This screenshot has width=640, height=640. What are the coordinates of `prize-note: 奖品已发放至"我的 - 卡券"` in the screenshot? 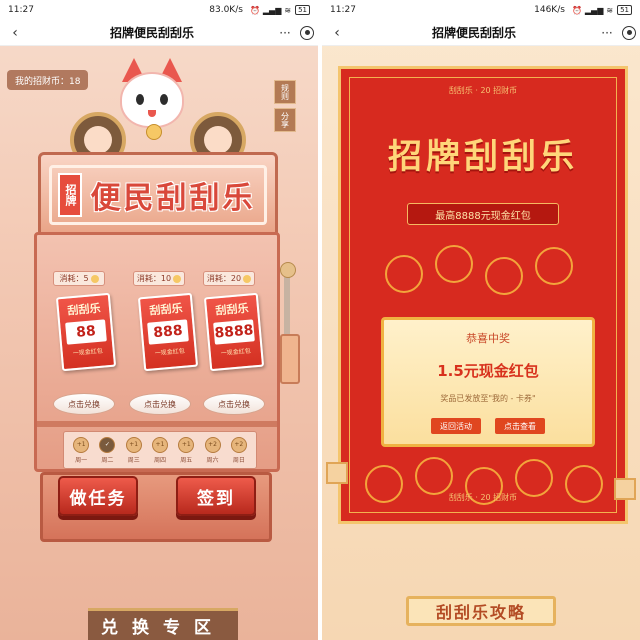 It's located at (488, 398).